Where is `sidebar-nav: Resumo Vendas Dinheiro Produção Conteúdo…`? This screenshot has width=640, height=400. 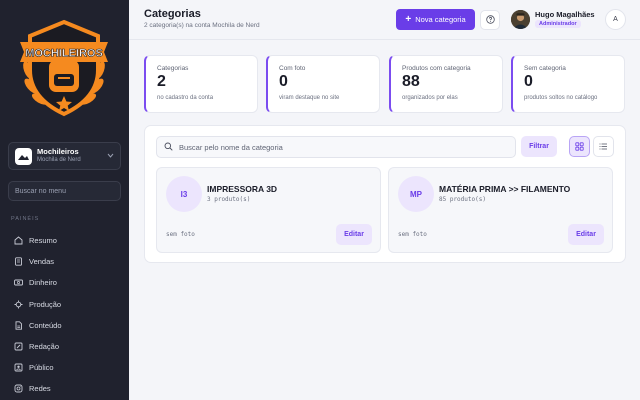
sidebar-nav: Resumo Vendas Dinheiro Produção Conteúdo… is located at coordinates (64, 315).